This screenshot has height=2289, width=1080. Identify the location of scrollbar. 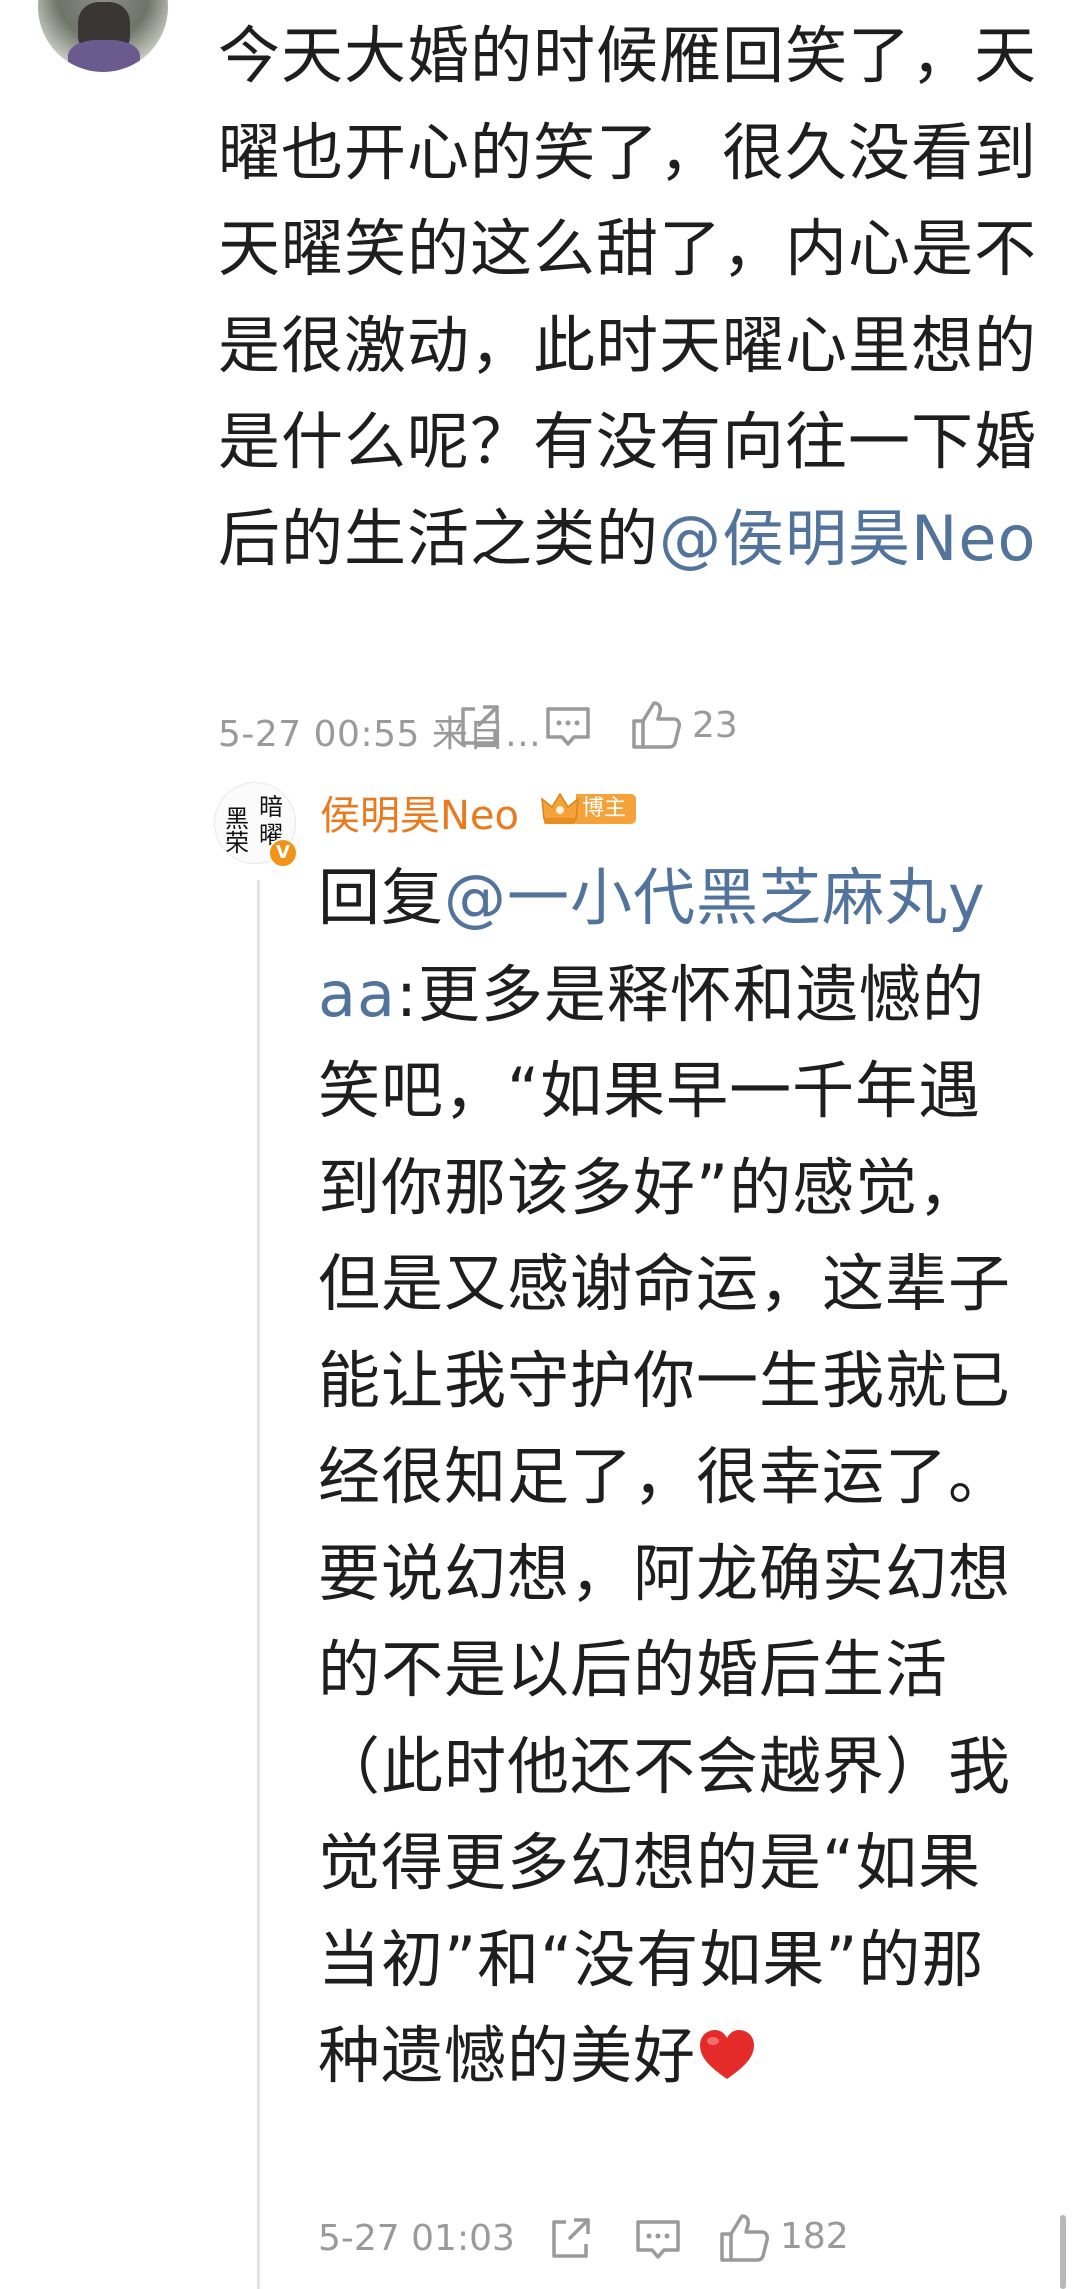
(1063, 2252).